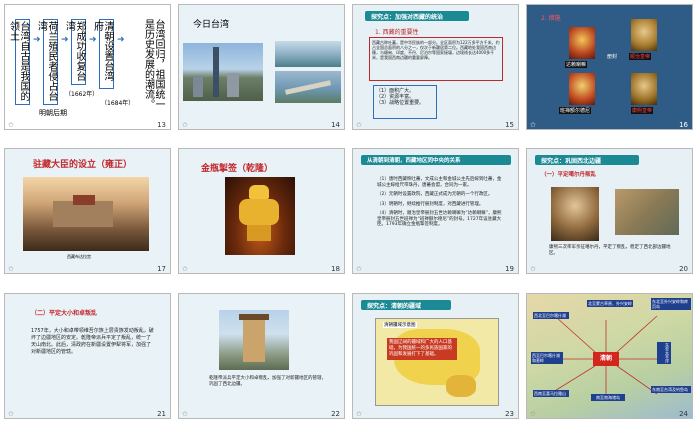 The width and height of the screenshot is (700, 431). What do you see at coordinates (86, 214) in the screenshot?
I see `potala-palace-photo` at bounding box center [86, 214].